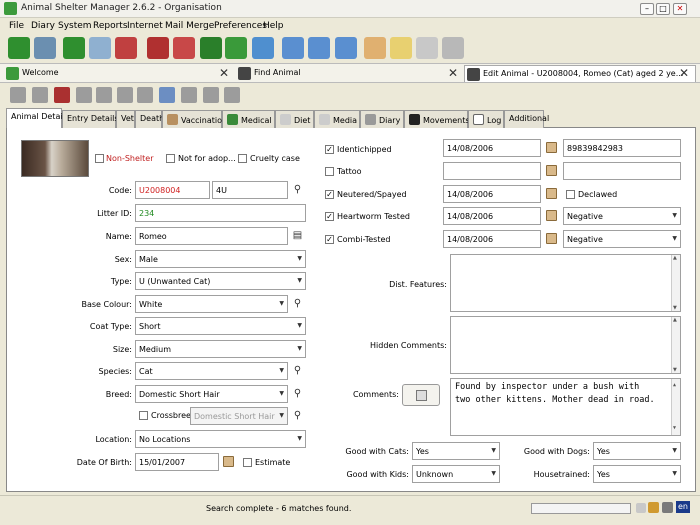 This screenshot has height=525, width=700. I want to click on location-select: No Locations, so click(220, 439).